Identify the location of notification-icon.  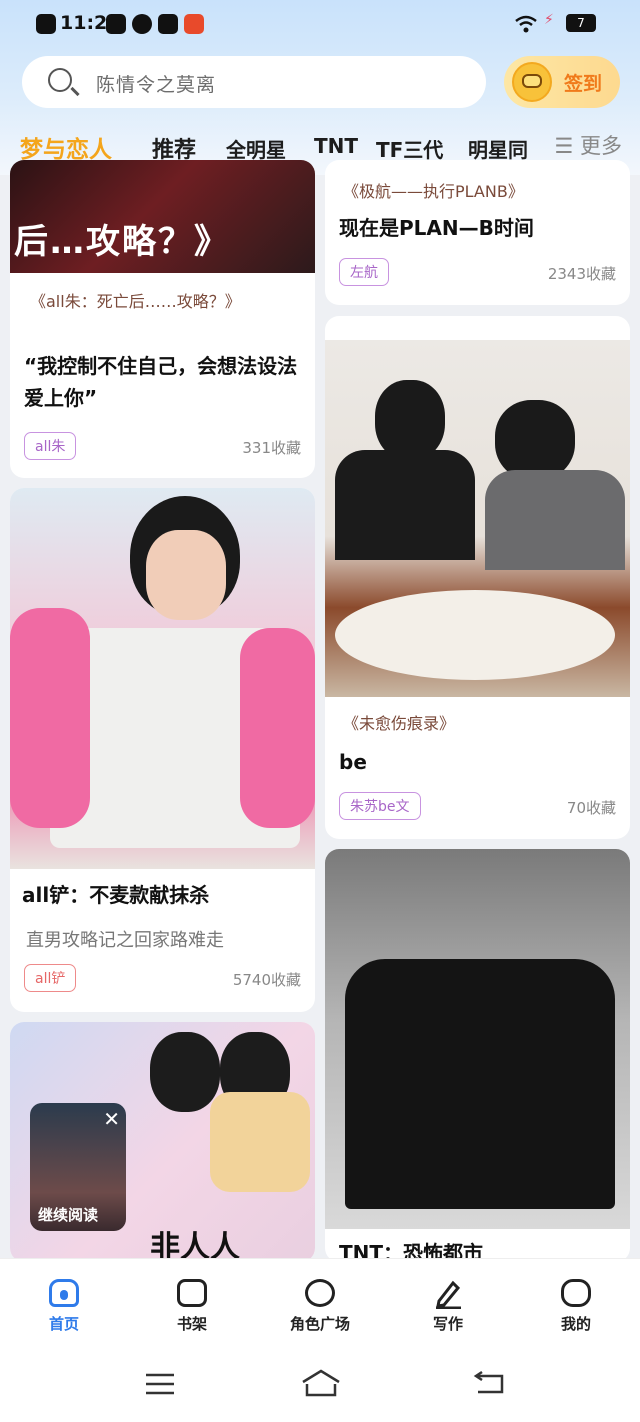
(46, 24).